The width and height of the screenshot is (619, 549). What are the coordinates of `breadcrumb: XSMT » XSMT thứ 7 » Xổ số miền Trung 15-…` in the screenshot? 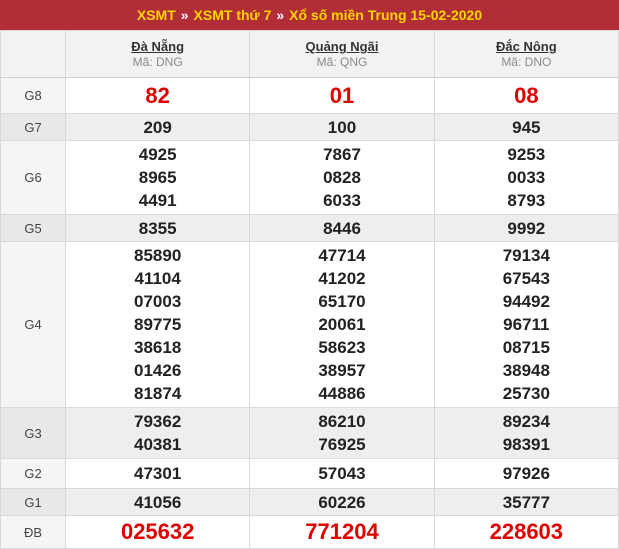 It's located at (309, 15).